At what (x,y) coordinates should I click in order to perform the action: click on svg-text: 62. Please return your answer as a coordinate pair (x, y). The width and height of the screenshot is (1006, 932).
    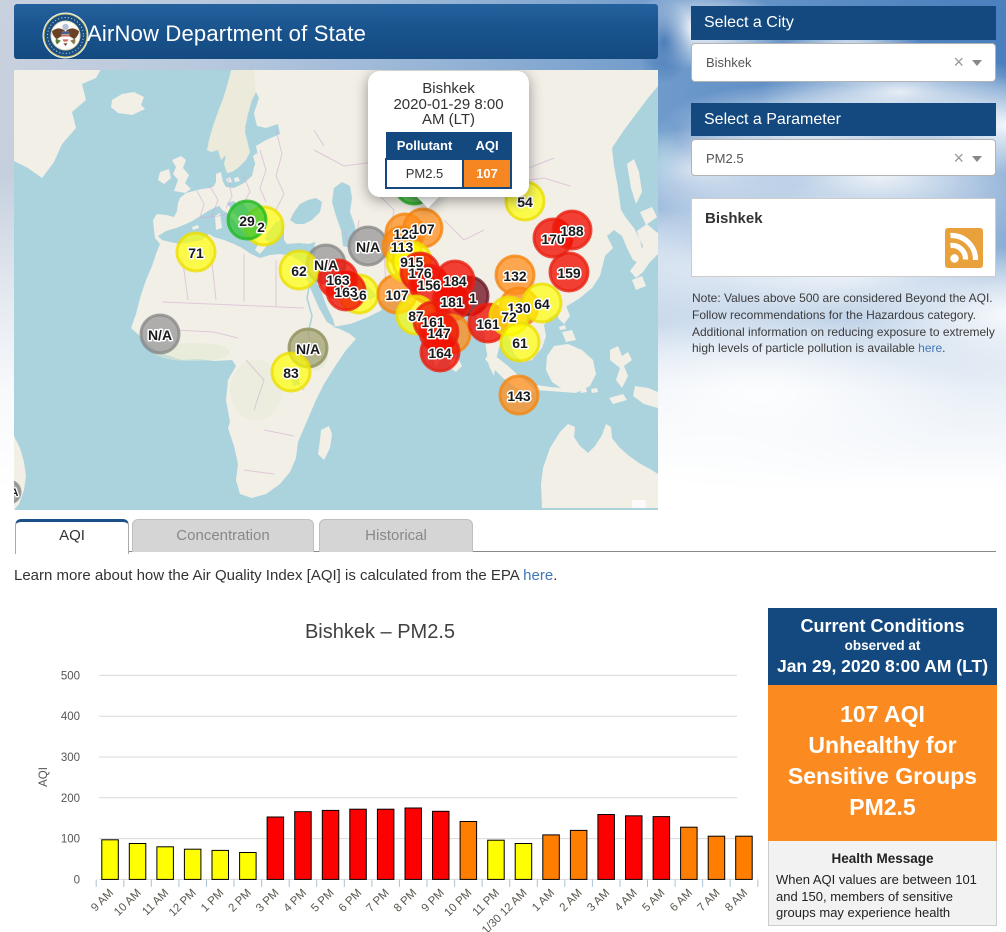
    Looking at the image, I should click on (299, 271).